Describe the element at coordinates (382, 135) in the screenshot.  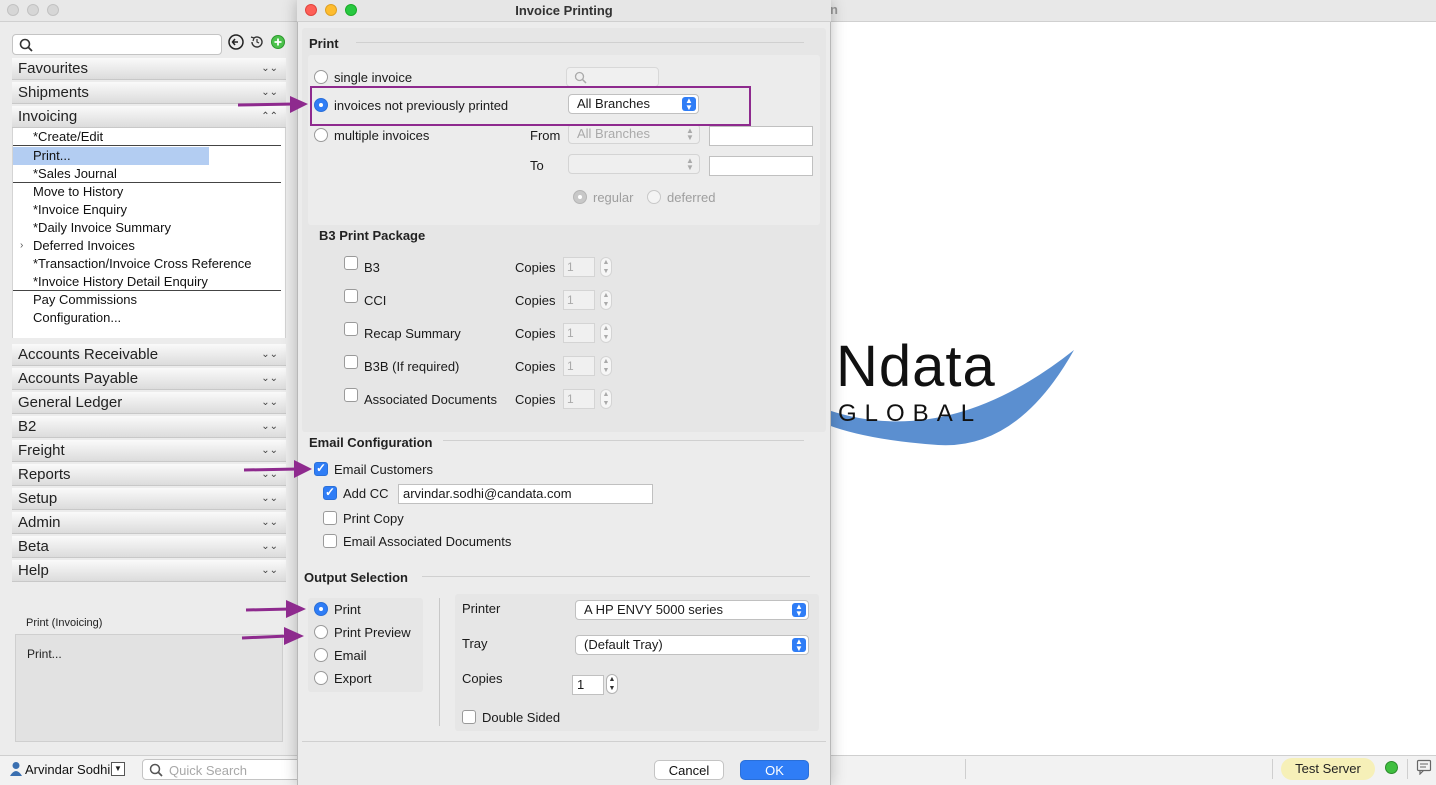
I see `multiple-invoices-label: multiple invoices` at that location.